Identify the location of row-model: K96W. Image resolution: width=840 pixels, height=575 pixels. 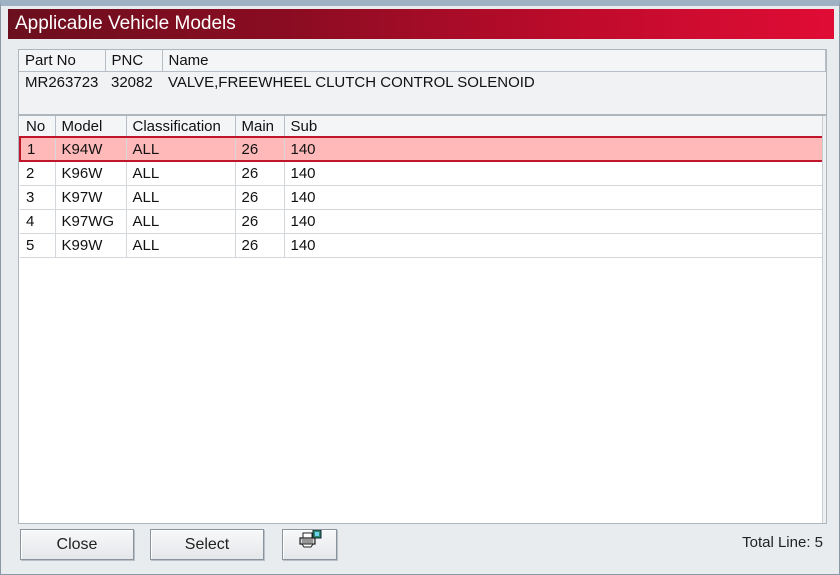
(91, 173).